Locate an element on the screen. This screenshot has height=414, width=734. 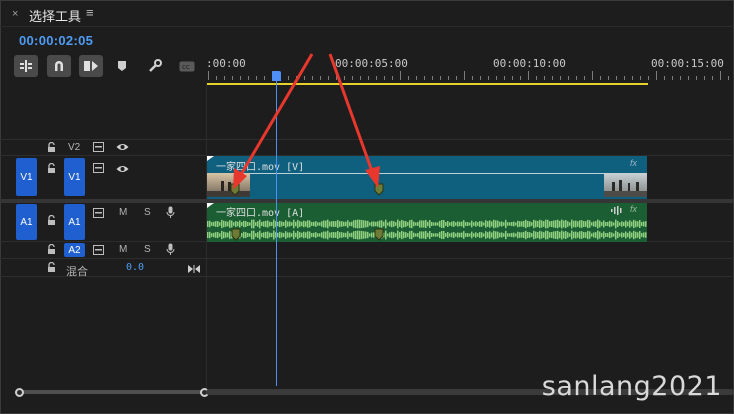
v2-eye-icon is located at coordinates (122, 148).